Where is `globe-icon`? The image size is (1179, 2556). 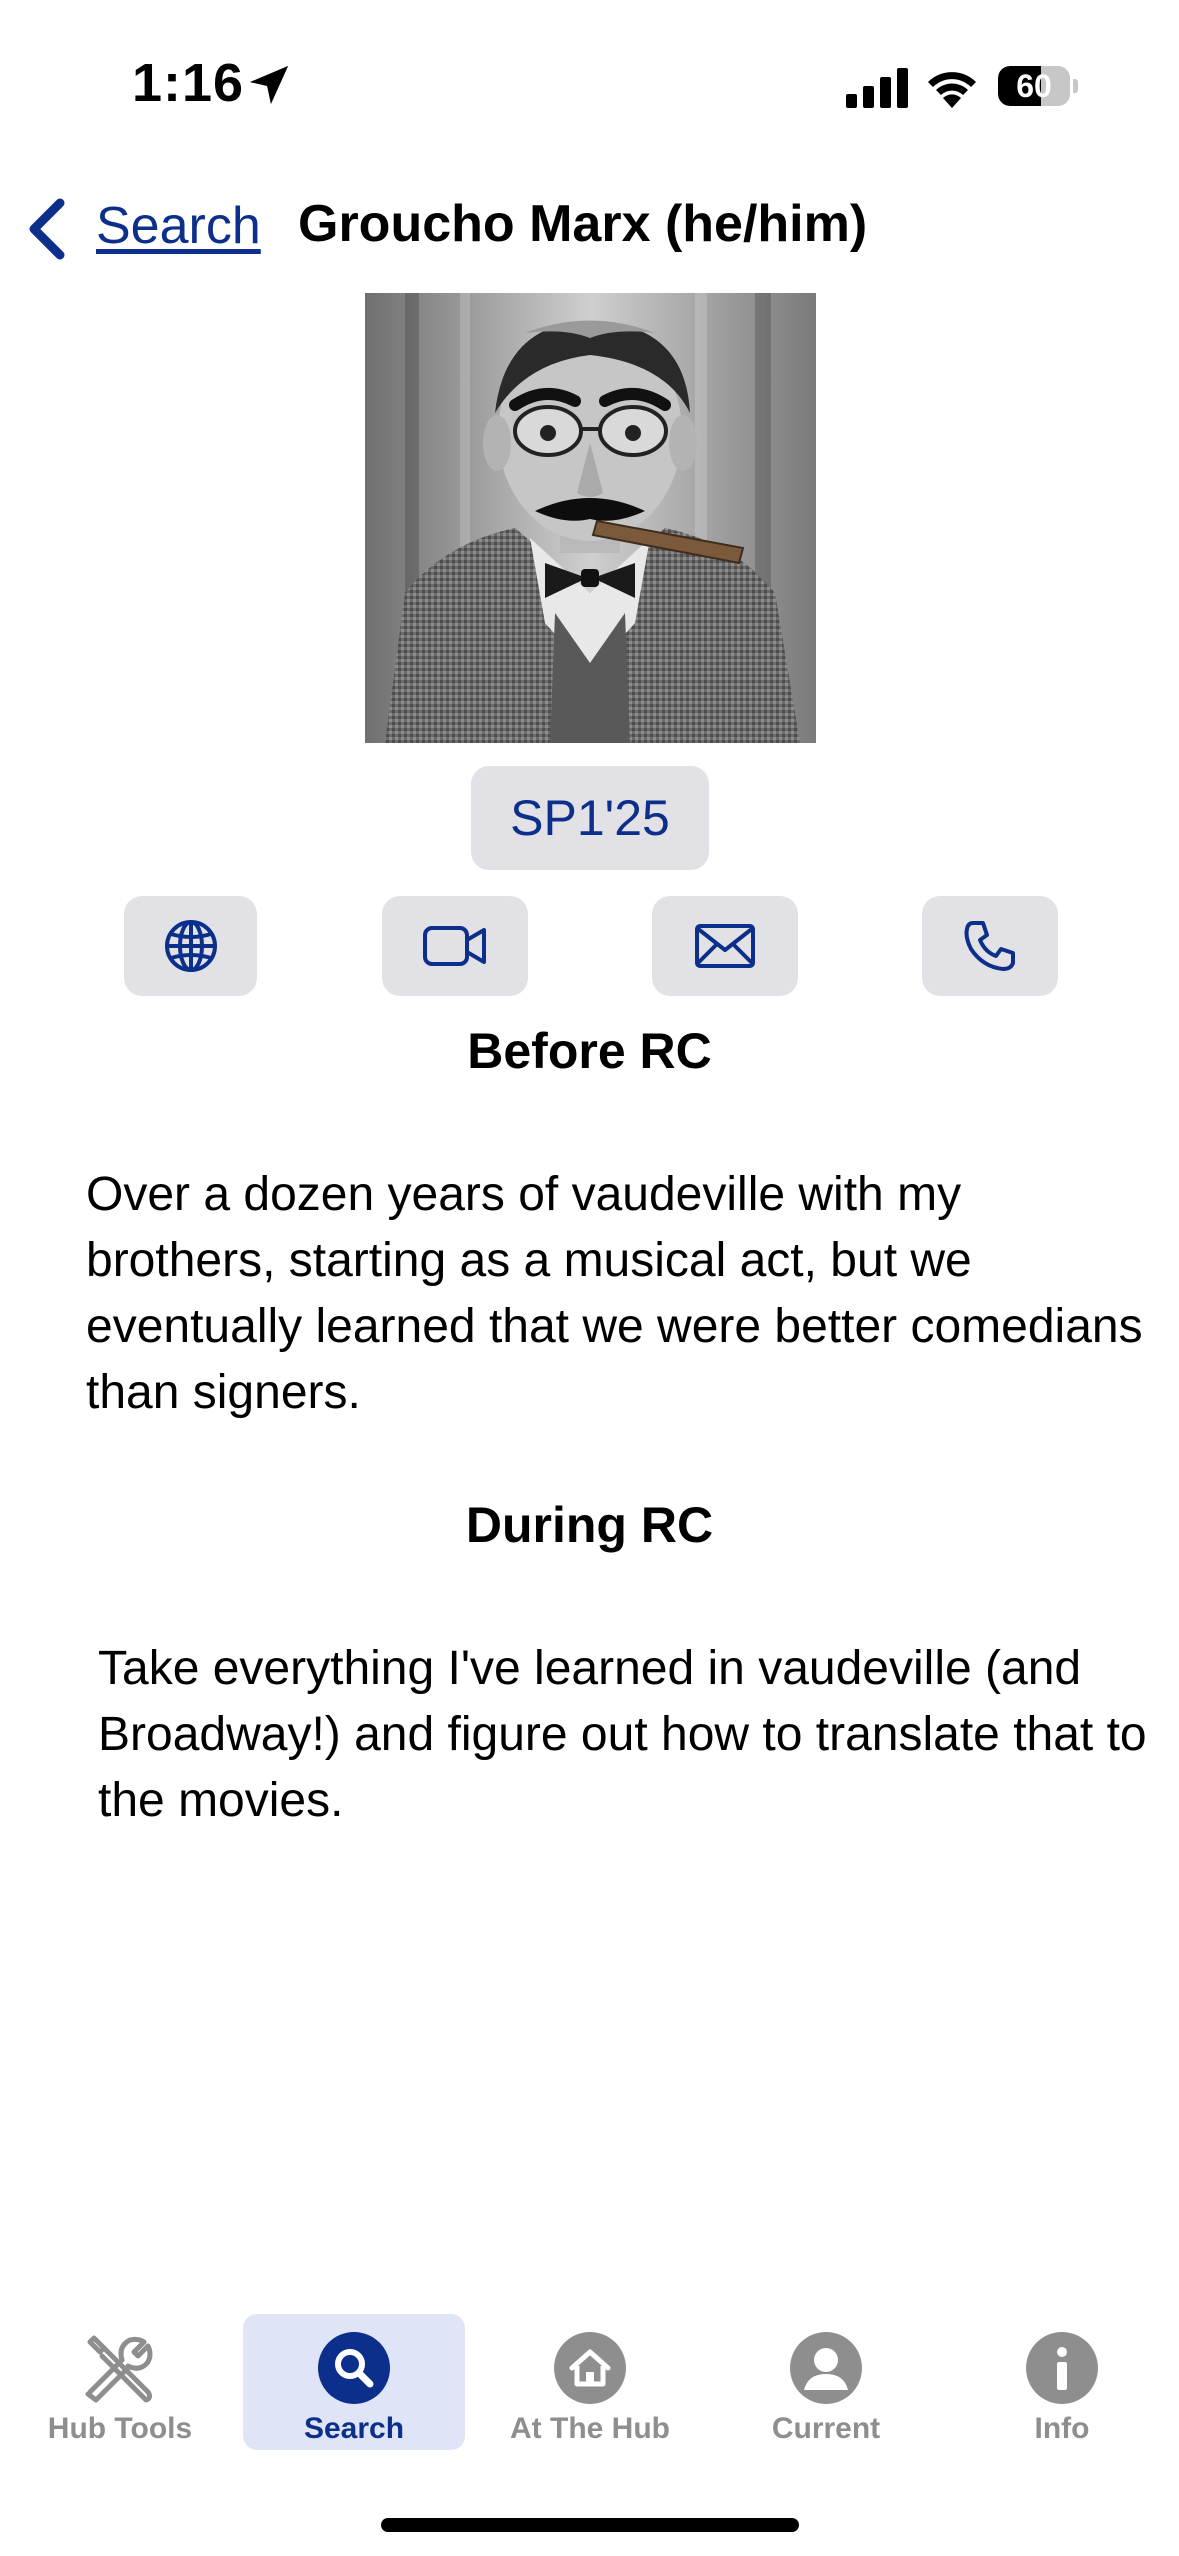 globe-icon is located at coordinates (190, 946).